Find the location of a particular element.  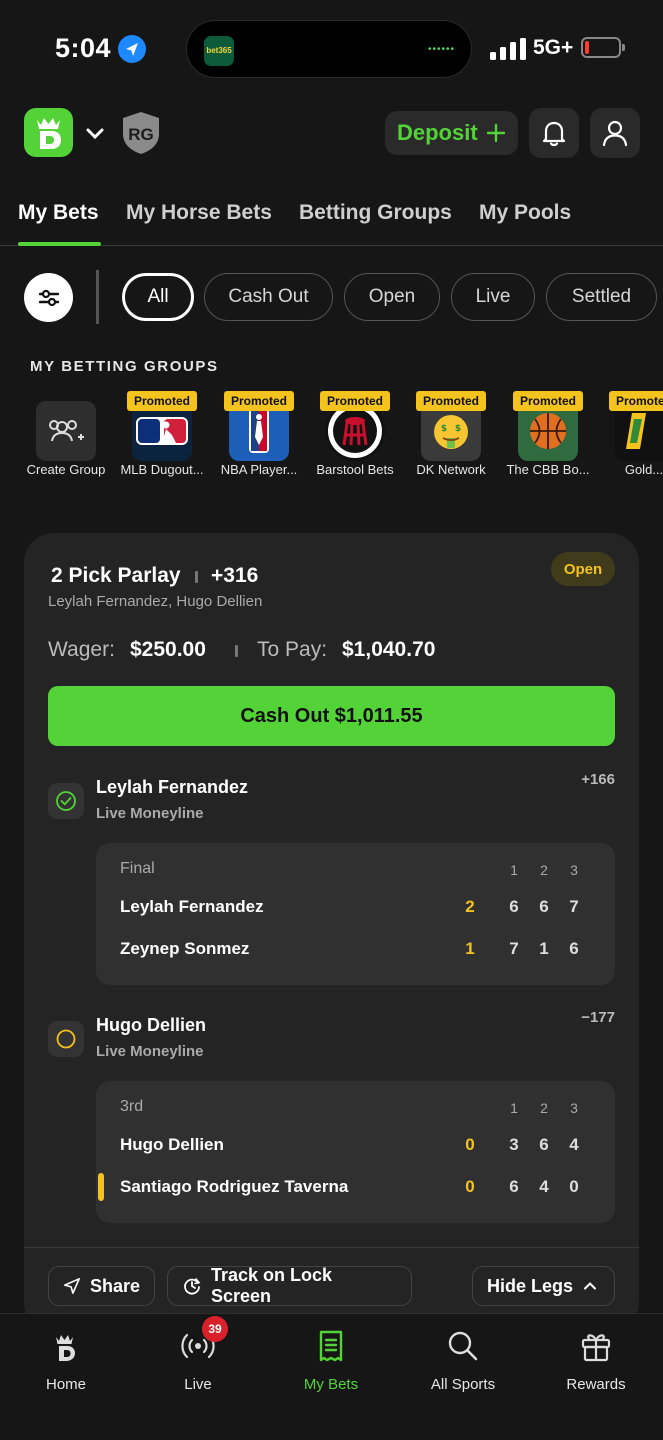

draftkings-logo is located at coordinates (48, 132).